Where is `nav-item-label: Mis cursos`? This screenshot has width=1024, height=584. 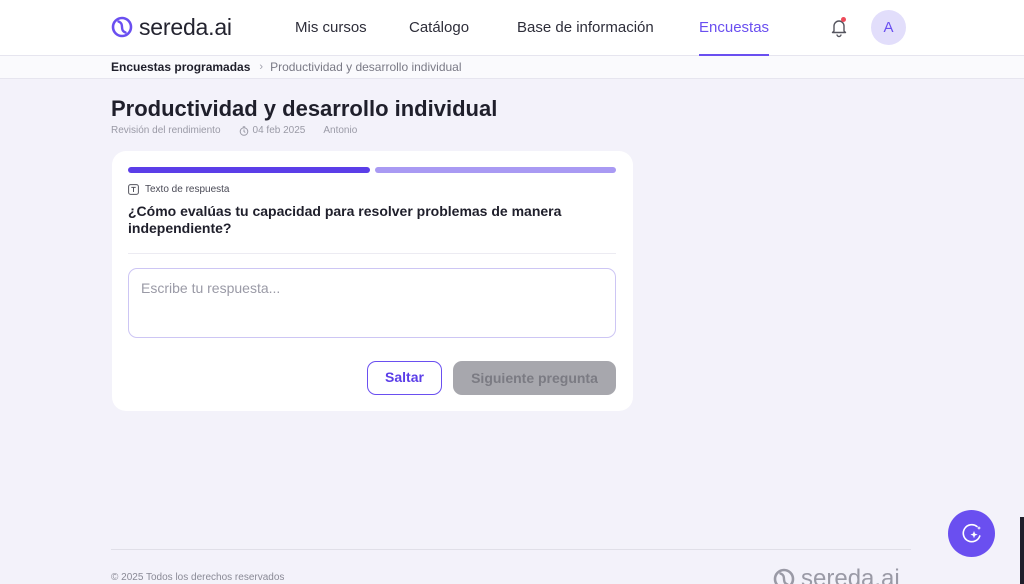
nav-item-label: Mis cursos is located at coordinates (331, 27).